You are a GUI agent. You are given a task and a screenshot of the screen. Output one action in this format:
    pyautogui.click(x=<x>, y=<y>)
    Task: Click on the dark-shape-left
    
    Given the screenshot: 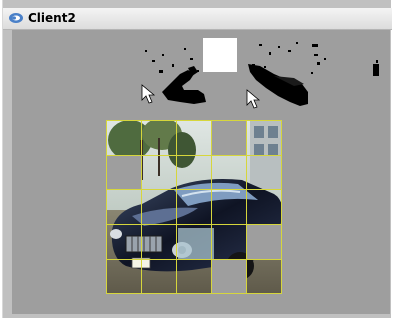 What is the action you would take?
    pyautogui.click(x=184, y=87)
    